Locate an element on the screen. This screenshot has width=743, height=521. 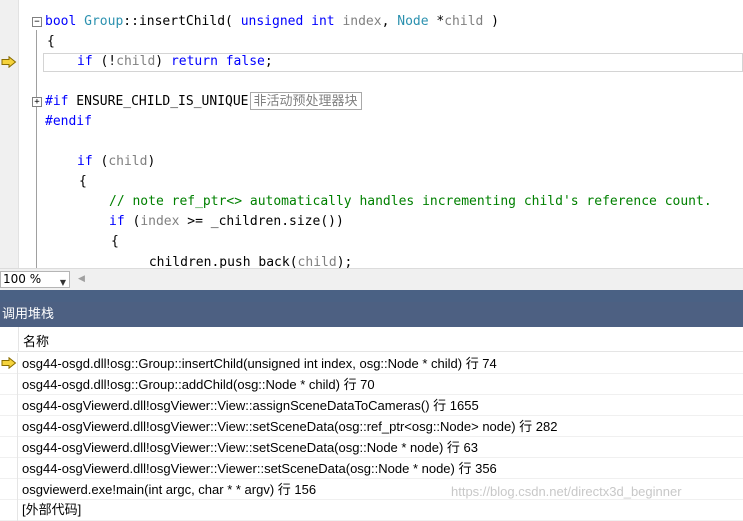
keyword-unsigned: unsigned is located at coordinates (272, 21).